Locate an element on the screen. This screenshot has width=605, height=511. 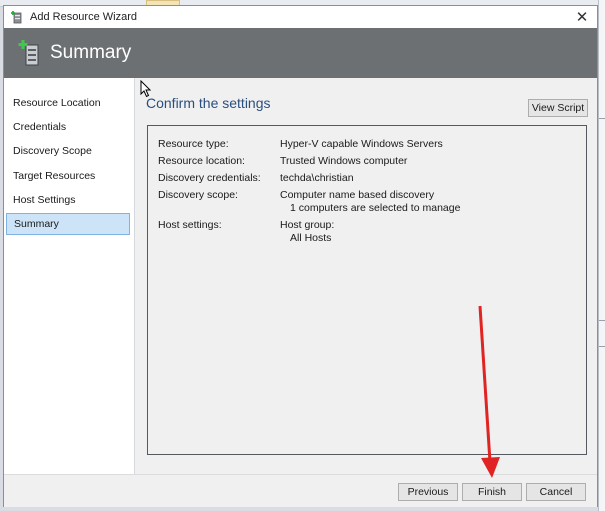
wizard-banner: Summary is located at coordinates (300, 53).